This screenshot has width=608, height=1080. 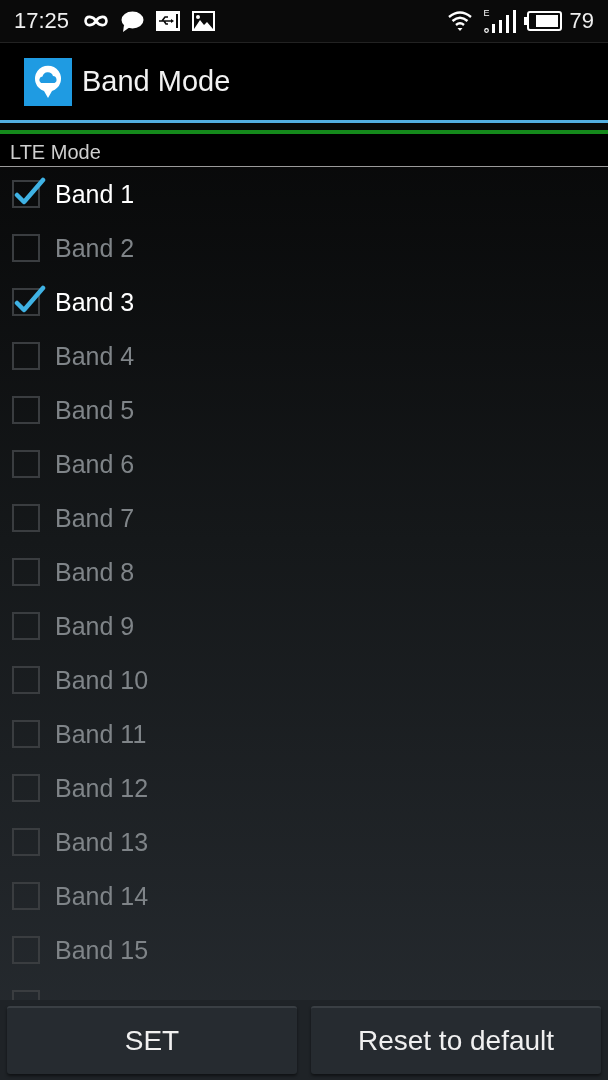 What do you see at coordinates (95, 248) in the screenshot?
I see `band-label: Band 2` at bounding box center [95, 248].